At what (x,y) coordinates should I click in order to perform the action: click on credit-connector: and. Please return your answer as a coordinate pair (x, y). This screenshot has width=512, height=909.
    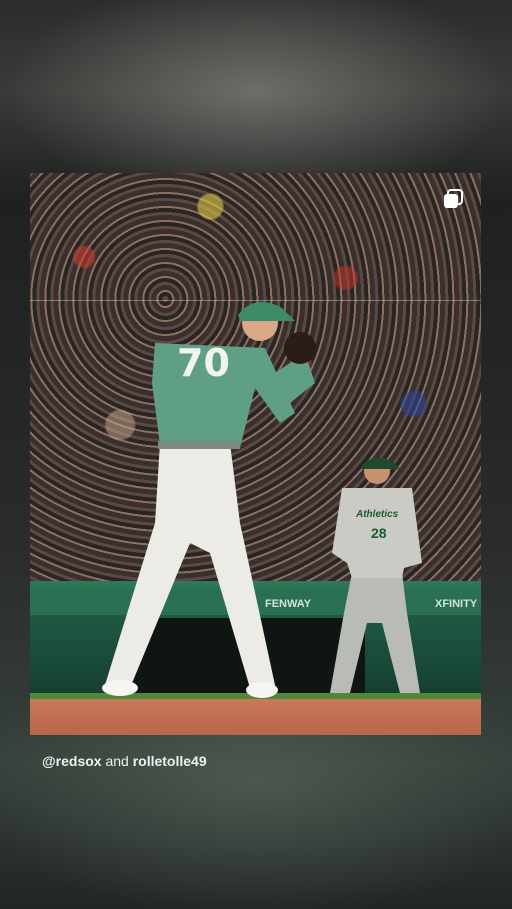
    Looking at the image, I should click on (117, 761).